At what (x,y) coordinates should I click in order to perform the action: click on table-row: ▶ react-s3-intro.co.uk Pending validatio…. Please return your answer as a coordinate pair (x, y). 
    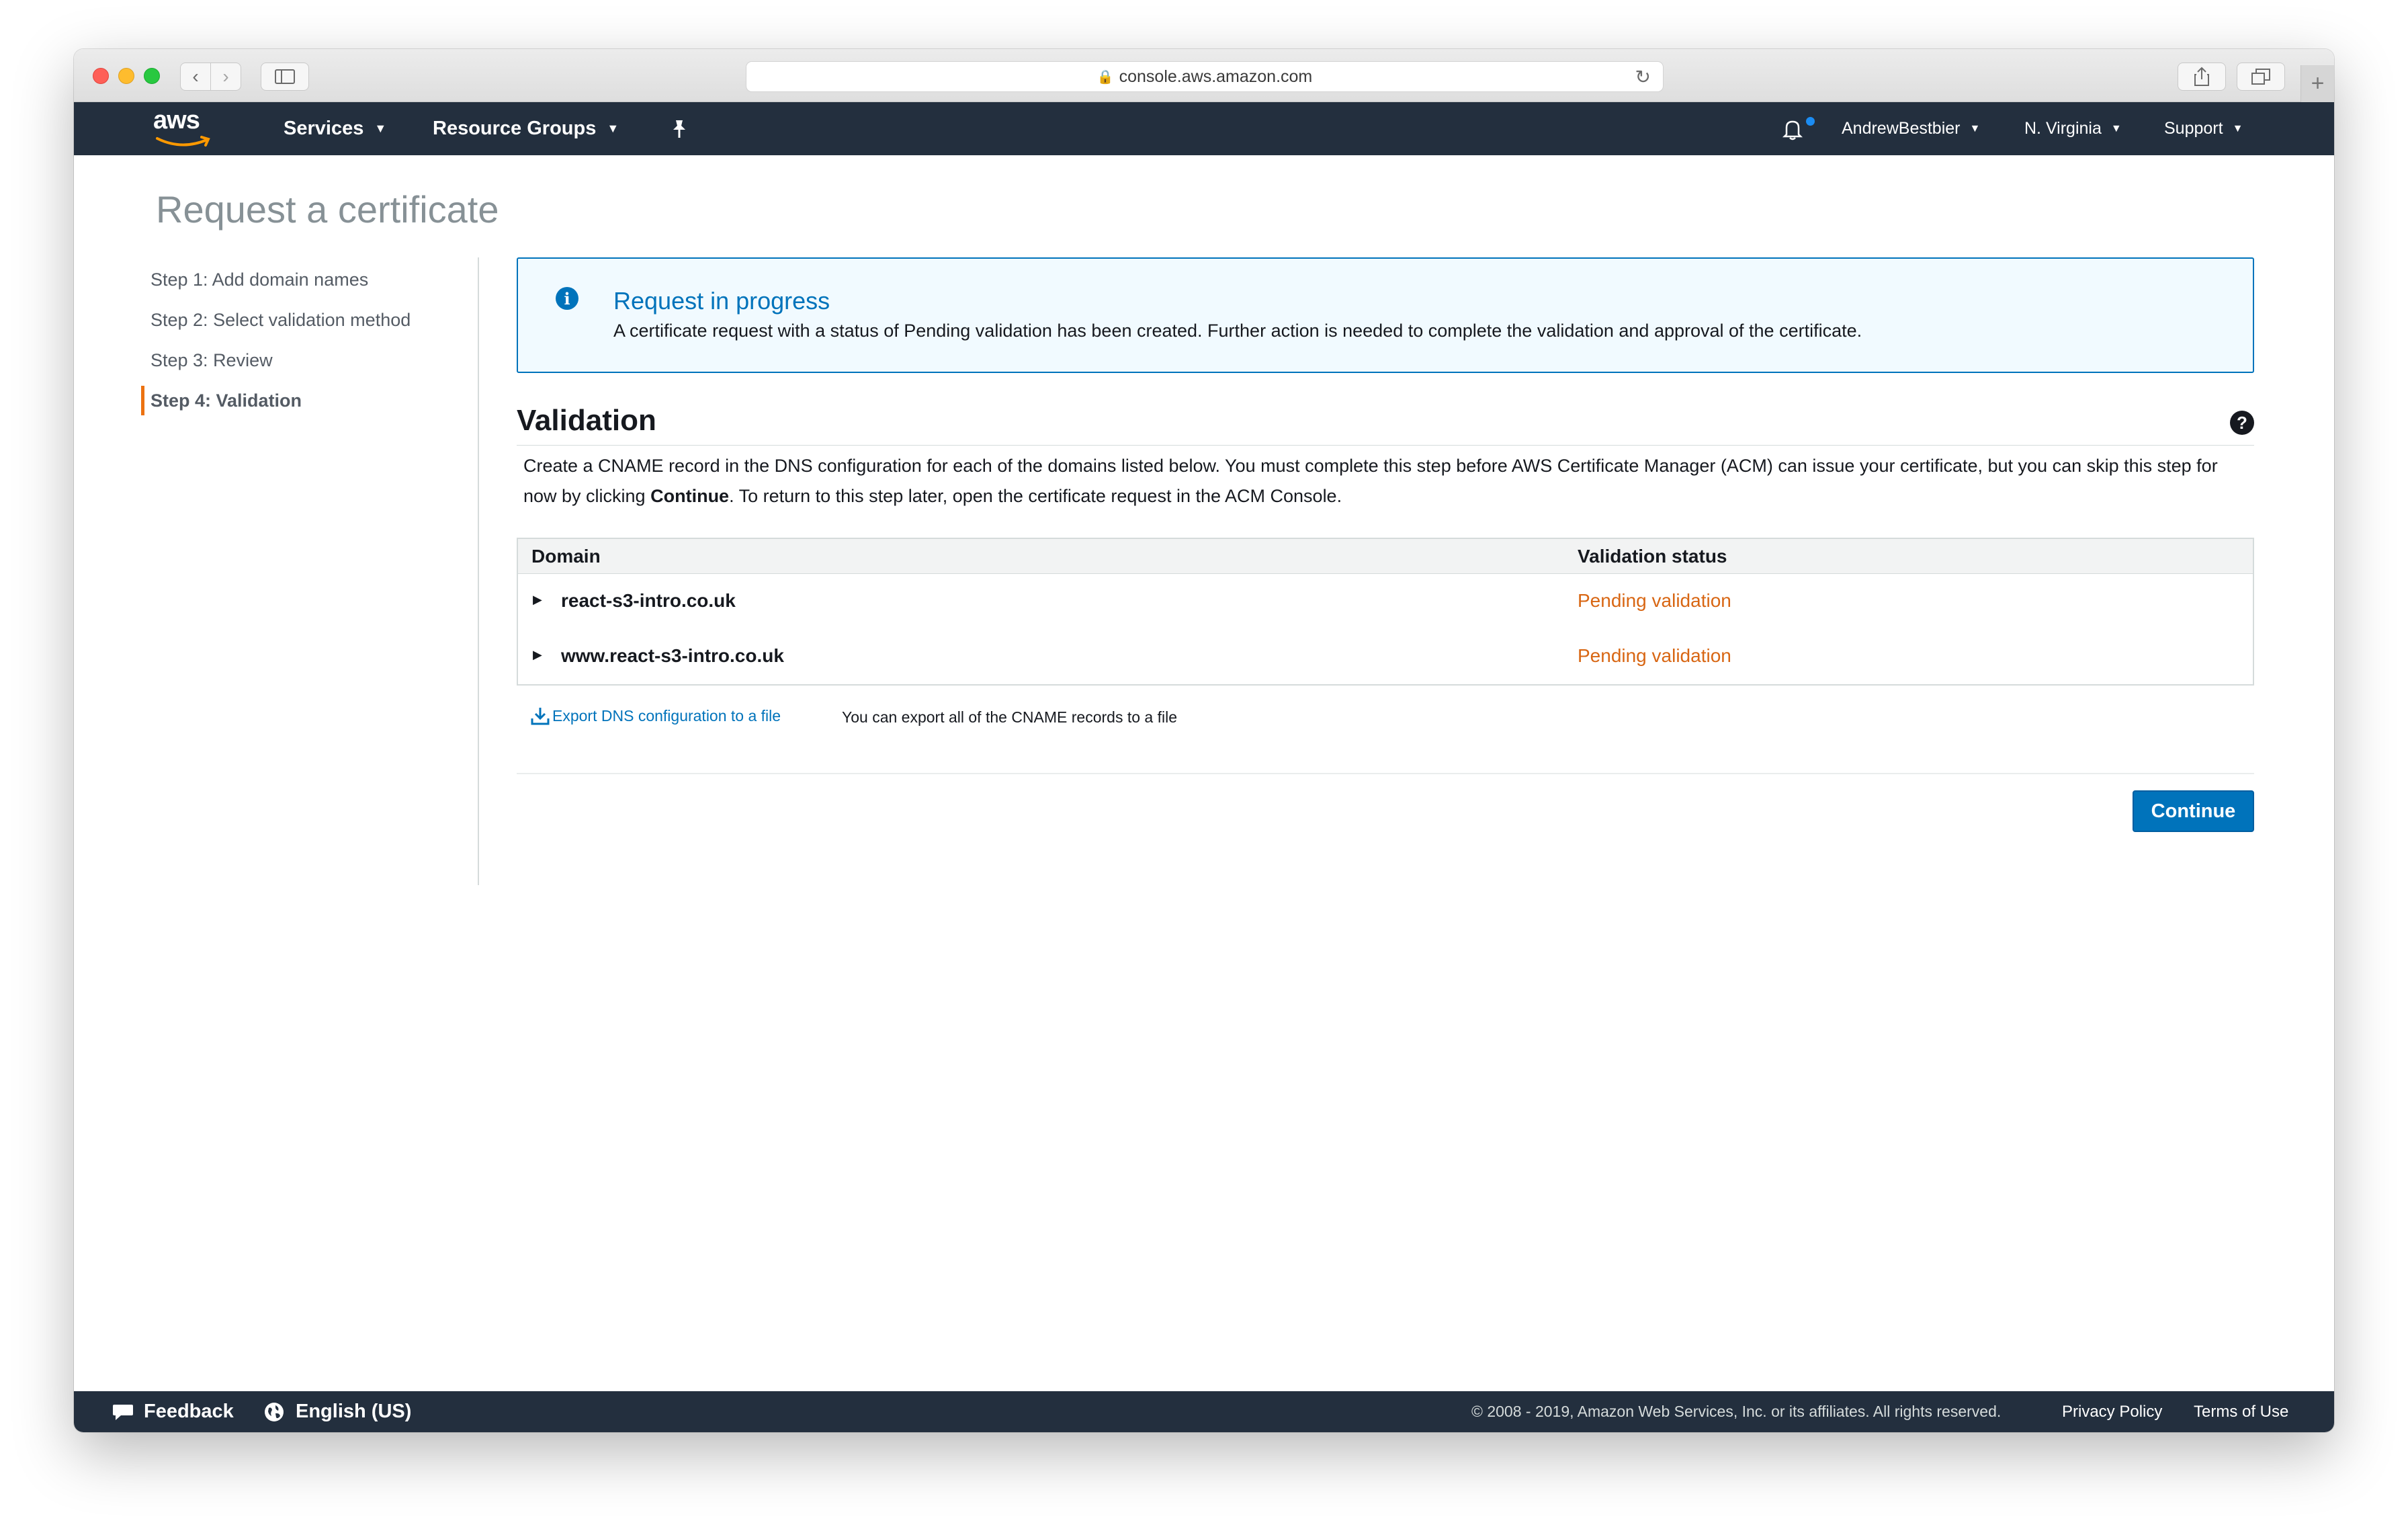
    Looking at the image, I should click on (1385, 602).